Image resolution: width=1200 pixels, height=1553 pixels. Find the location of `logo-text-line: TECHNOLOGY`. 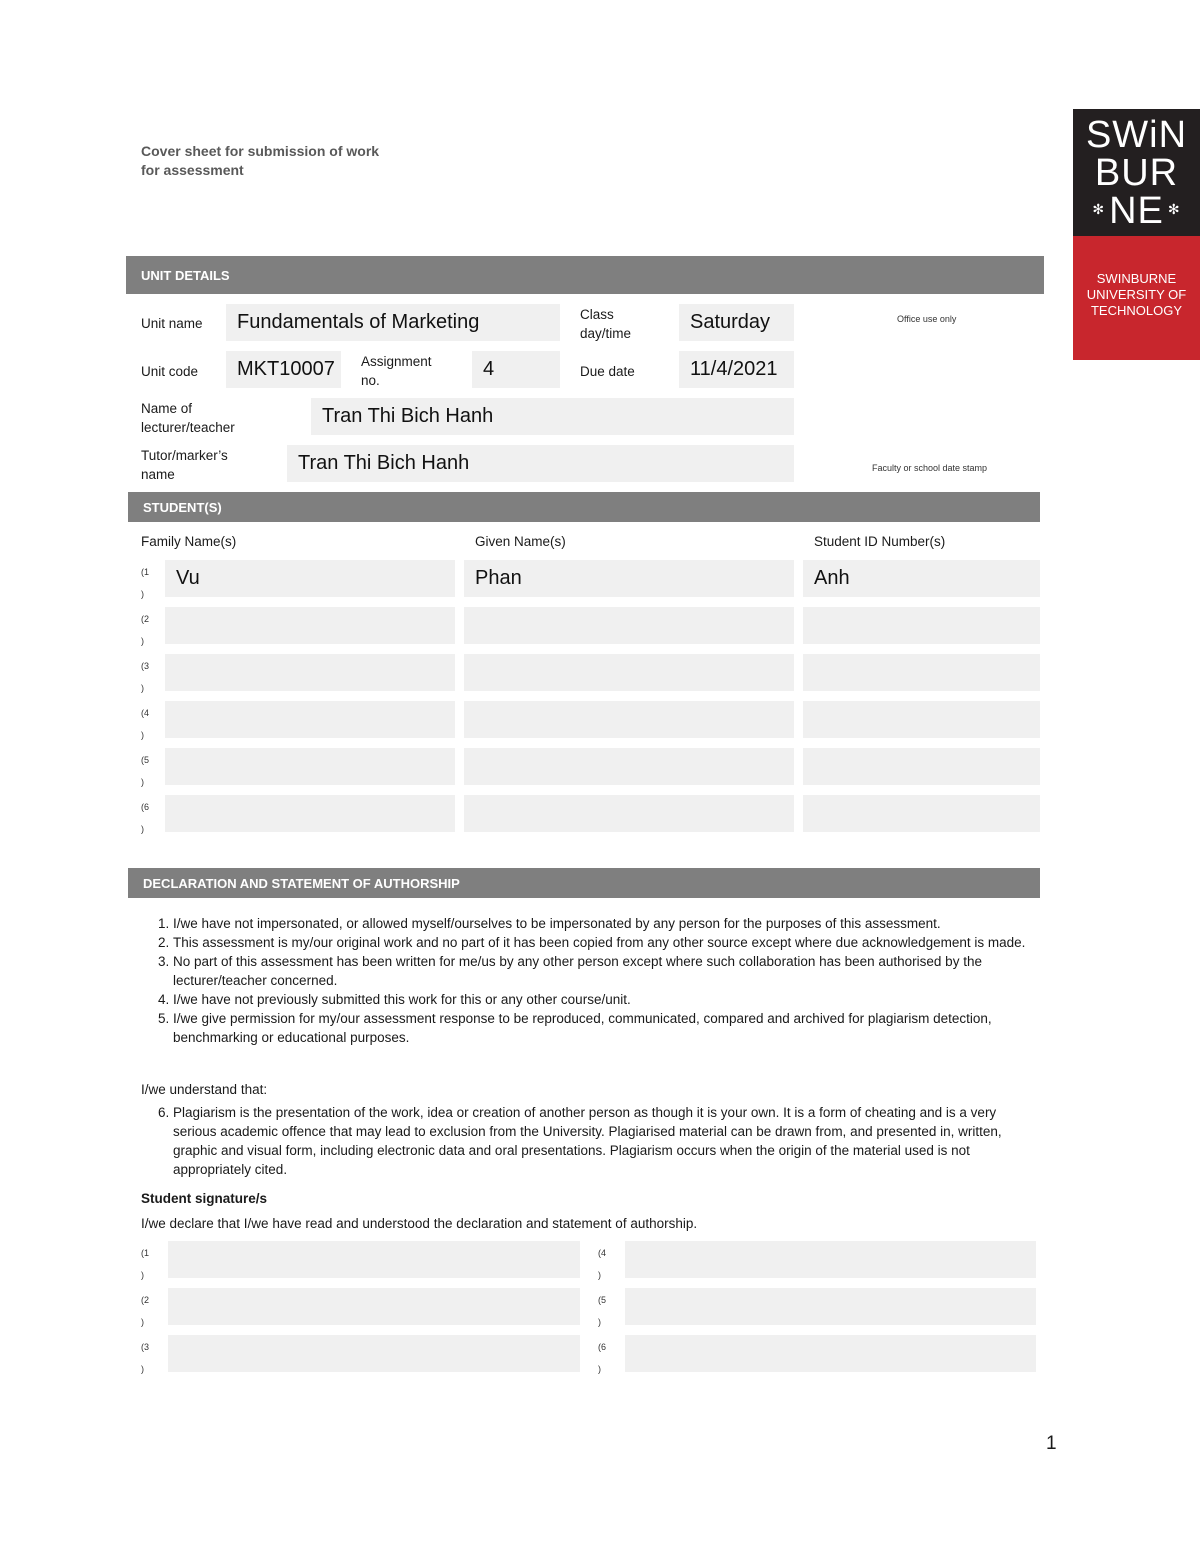

logo-text-line: TECHNOLOGY is located at coordinates (1136, 310).